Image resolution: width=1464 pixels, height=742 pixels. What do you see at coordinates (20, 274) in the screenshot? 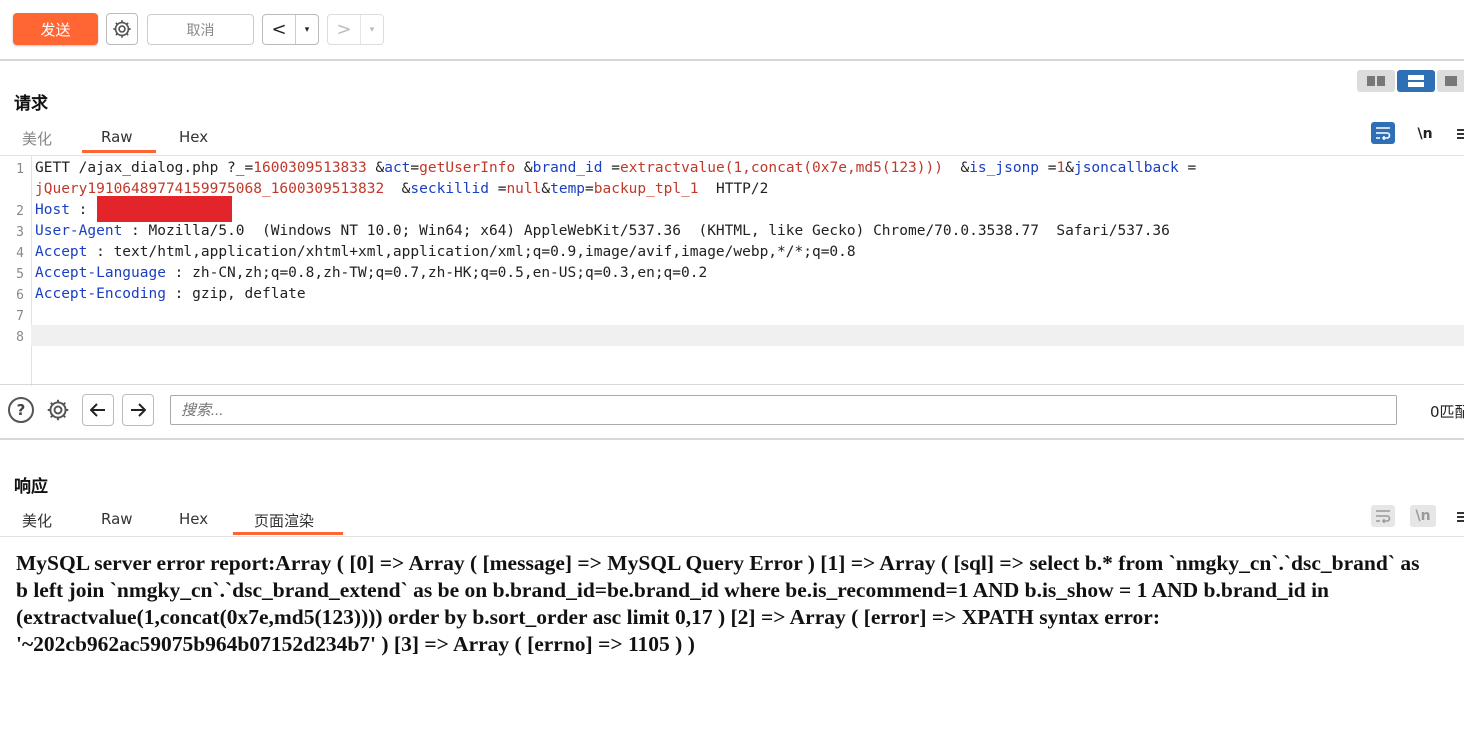
I see `line-number: 5` at bounding box center [20, 274].